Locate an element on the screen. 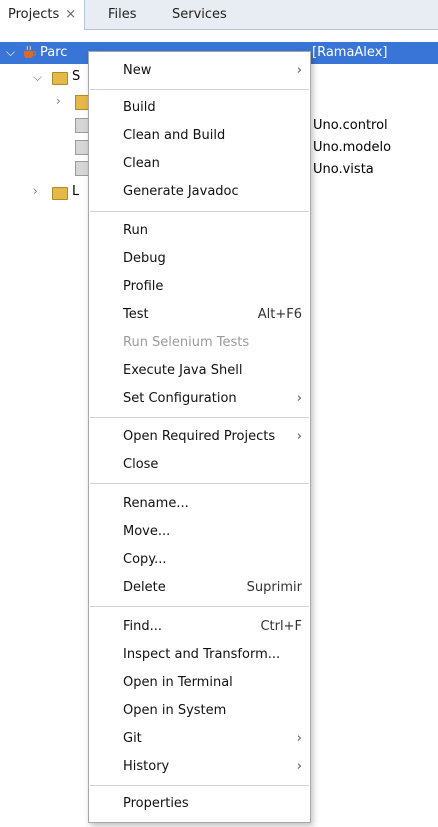  tree-row-libraries-label: L is located at coordinates (76, 191).